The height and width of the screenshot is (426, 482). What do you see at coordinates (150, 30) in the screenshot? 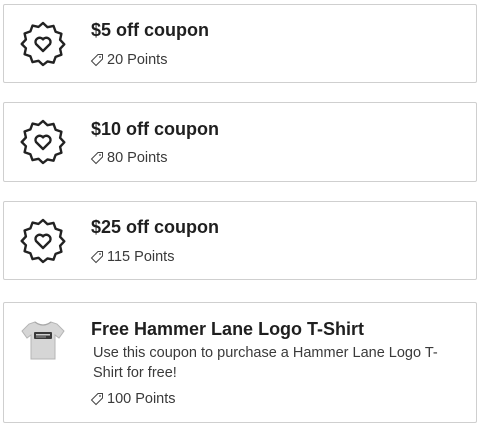
I see `reward-title: $5 off coupon` at bounding box center [150, 30].